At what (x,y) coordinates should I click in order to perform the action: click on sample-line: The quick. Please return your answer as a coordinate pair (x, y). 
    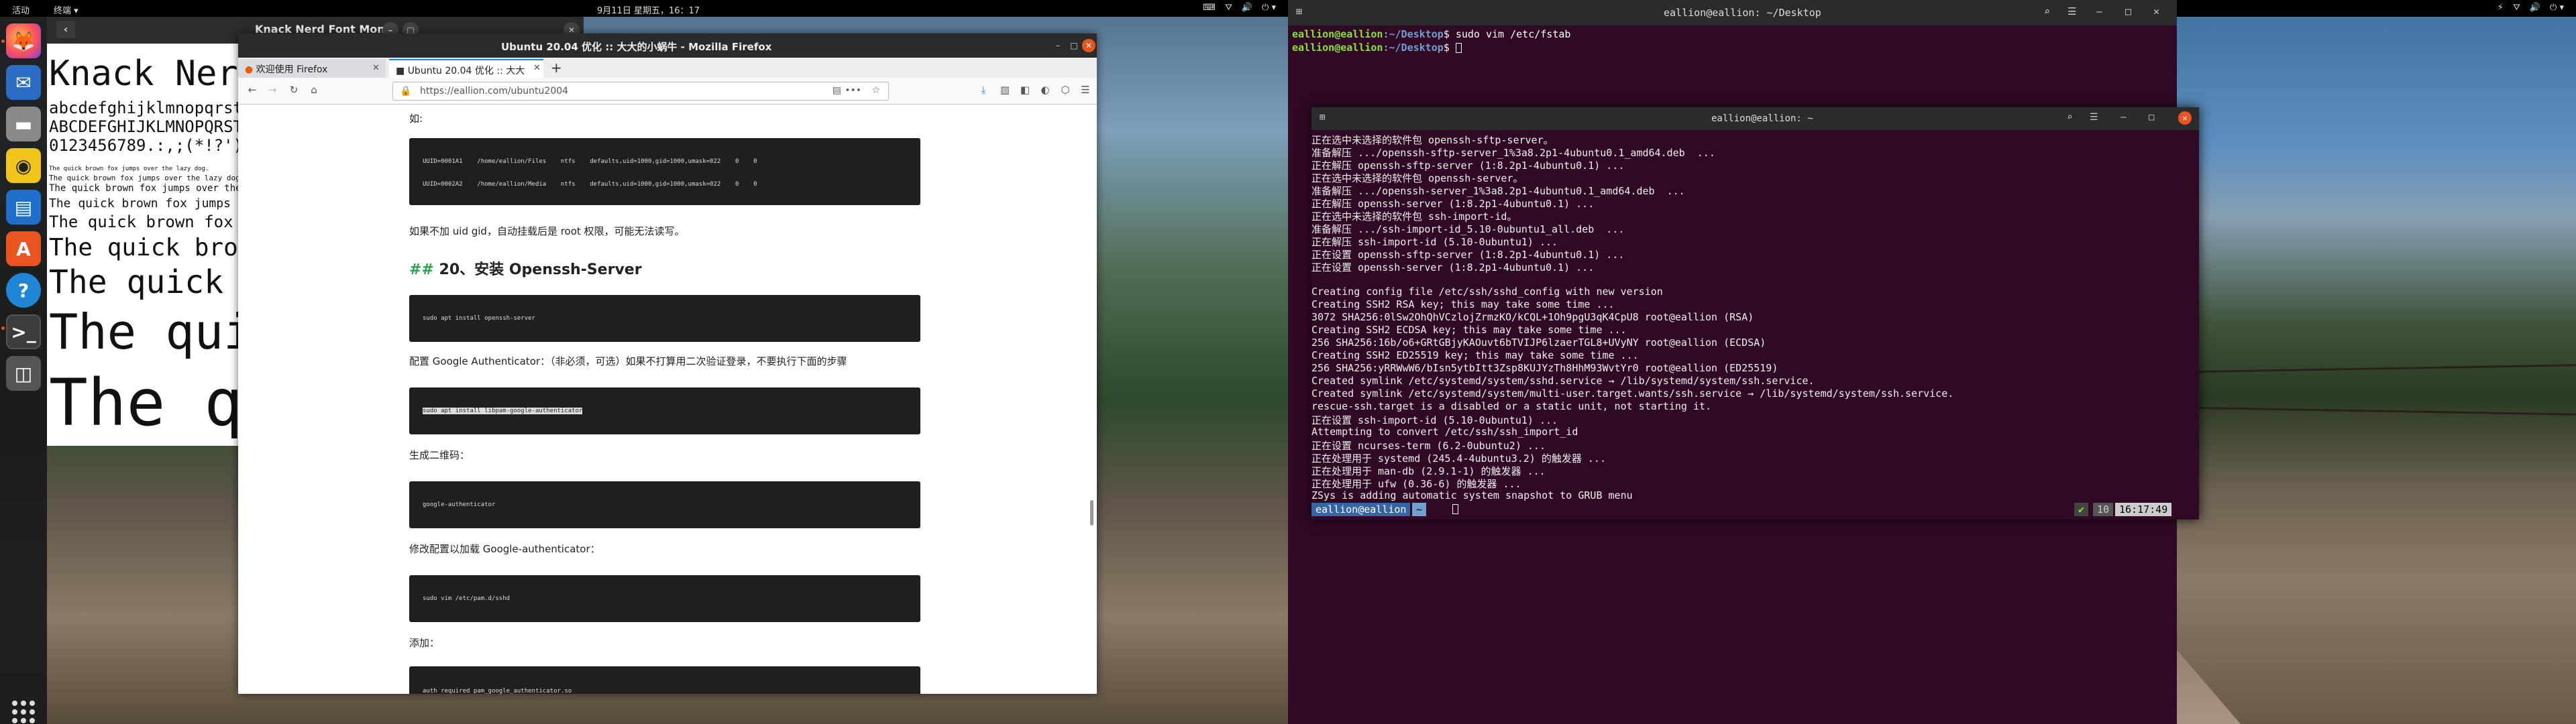
    Looking at the image, I should click on (136, 282).